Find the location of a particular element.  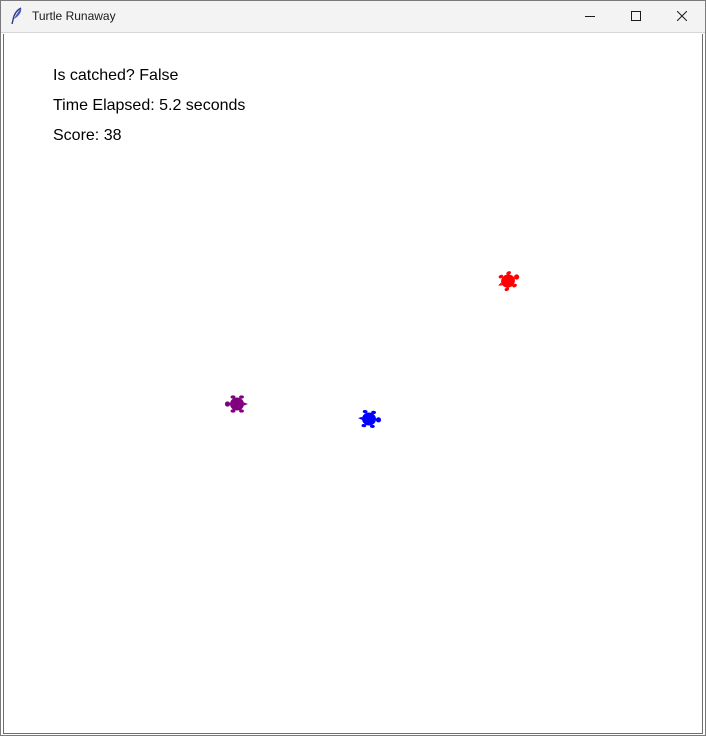

red-turtle is located at coordinates (509, 281).